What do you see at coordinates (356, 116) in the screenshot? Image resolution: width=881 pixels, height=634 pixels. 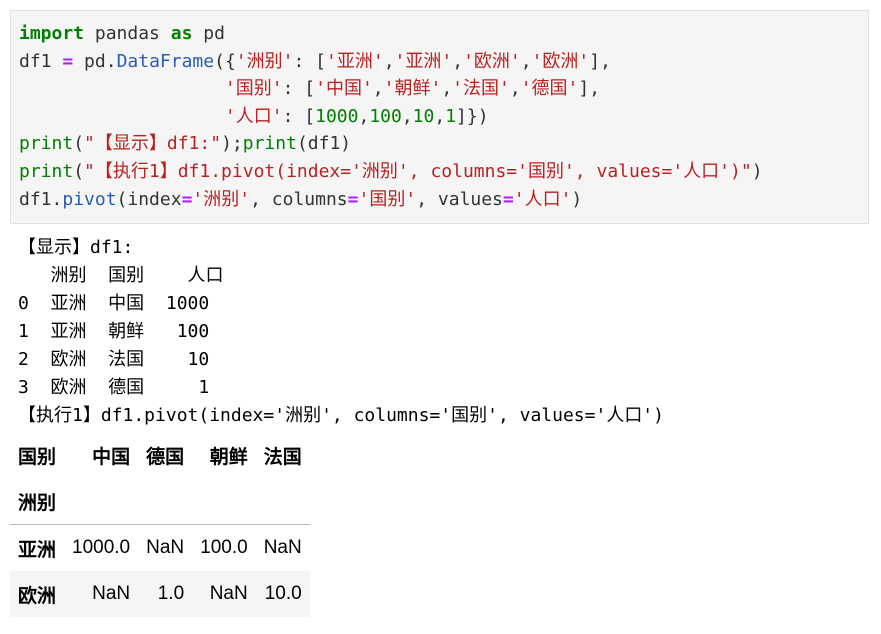 I see `code-line-4: '人口': [1000,100,10,1]})` at bounding box center [356, 116].